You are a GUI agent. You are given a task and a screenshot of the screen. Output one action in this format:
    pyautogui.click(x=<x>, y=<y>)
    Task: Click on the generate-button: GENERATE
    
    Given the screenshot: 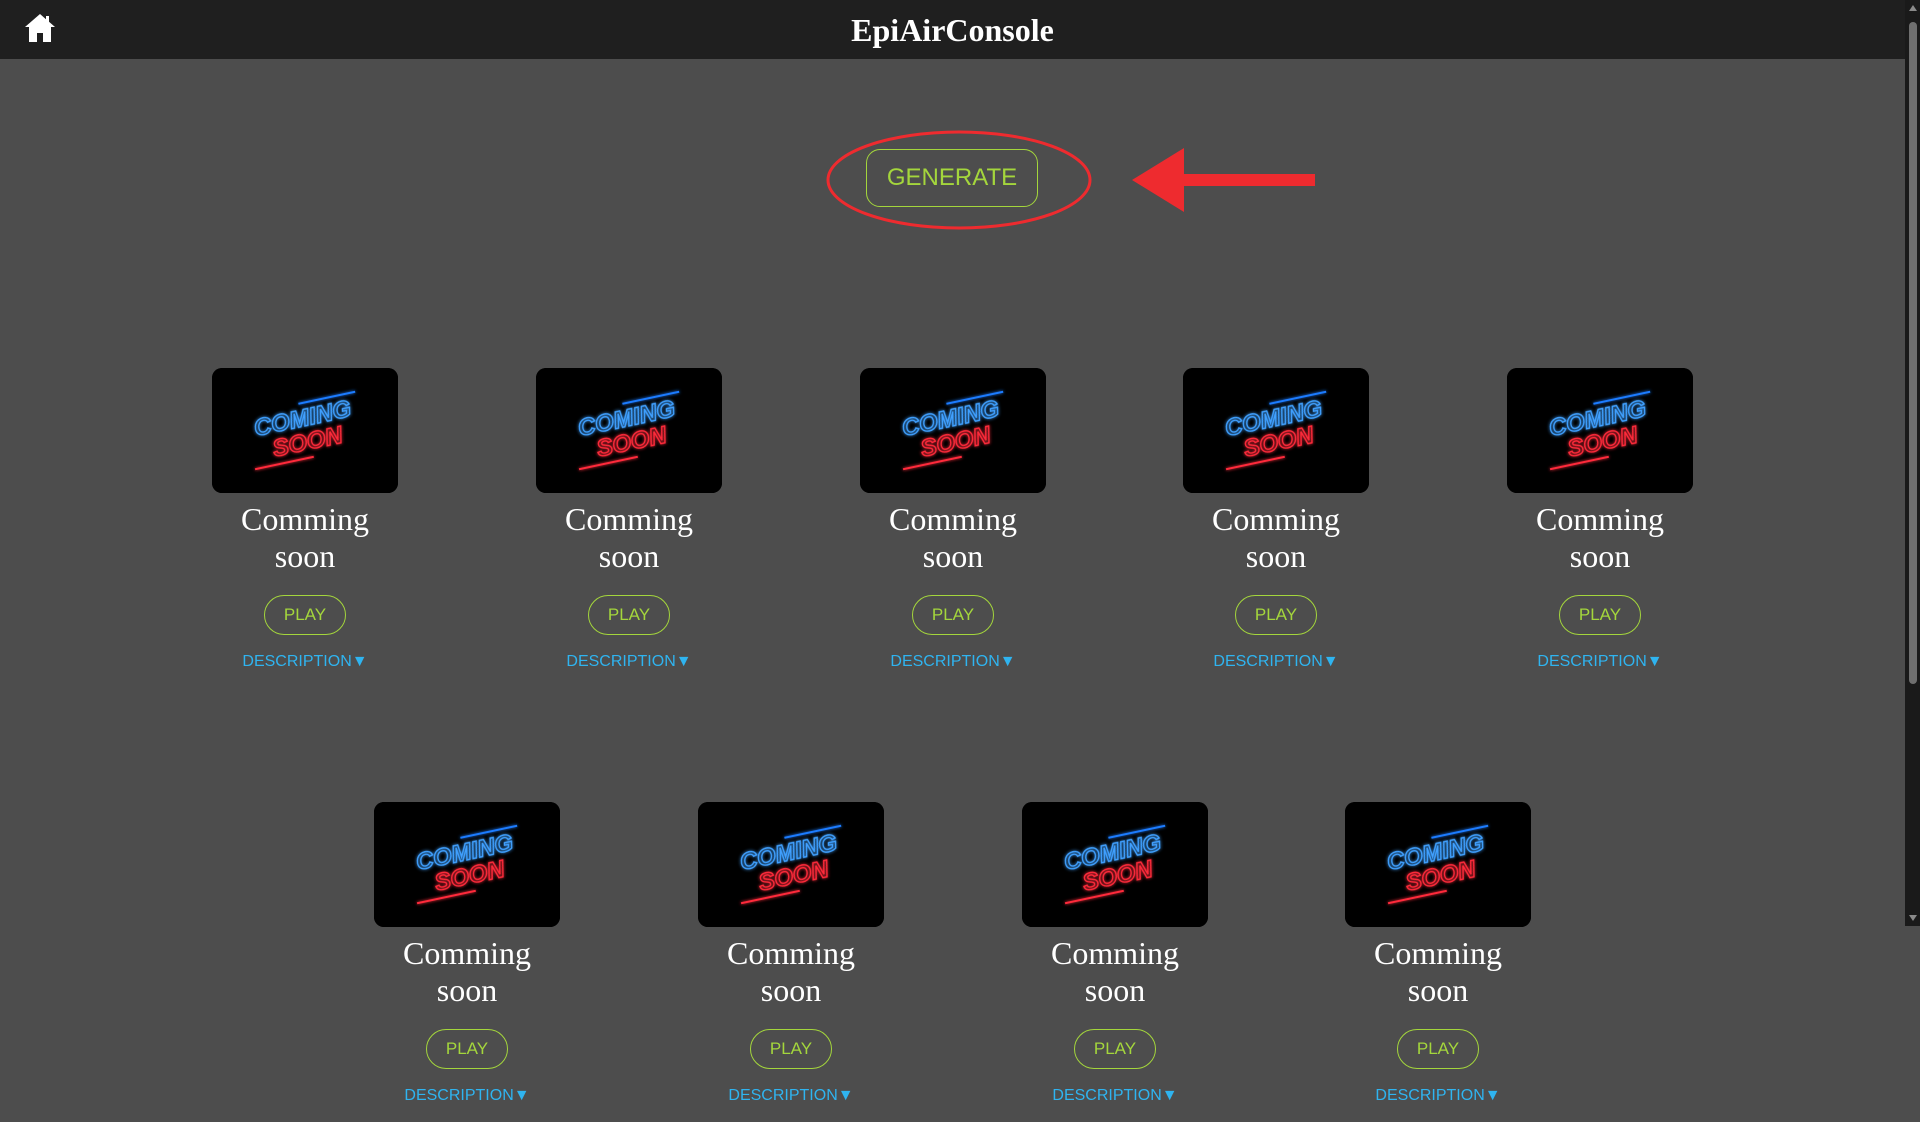 What is the action you would take?
    pyautogui.click(x=952, y=178)
    